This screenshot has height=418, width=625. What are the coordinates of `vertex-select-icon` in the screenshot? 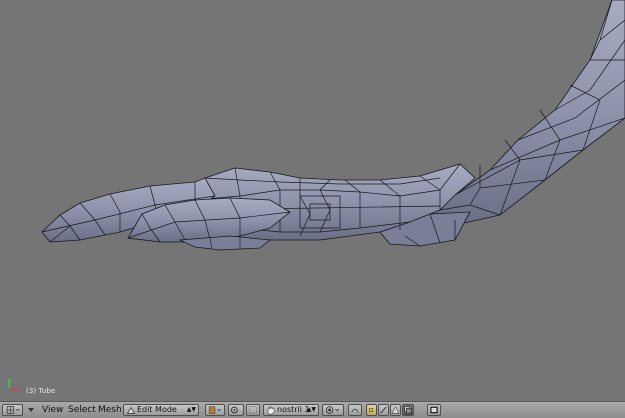 It's located at (371, 410).